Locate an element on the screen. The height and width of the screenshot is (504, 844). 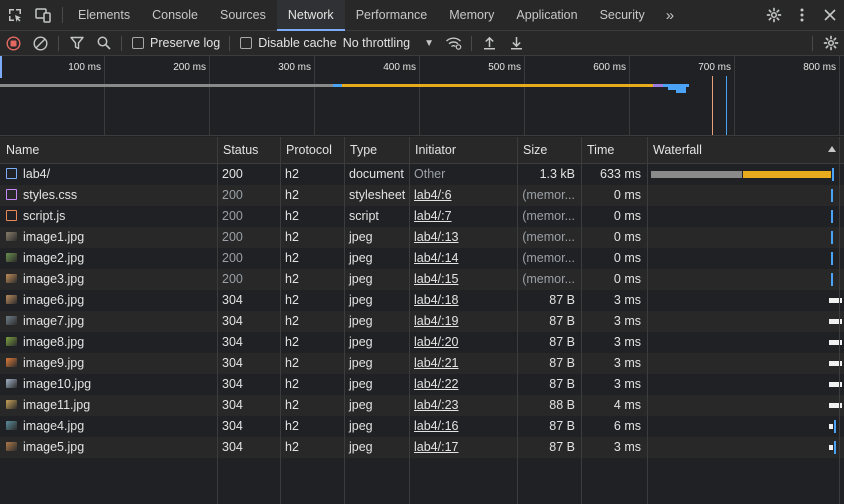
tab-network: Network is located at coordinates (310, 15).